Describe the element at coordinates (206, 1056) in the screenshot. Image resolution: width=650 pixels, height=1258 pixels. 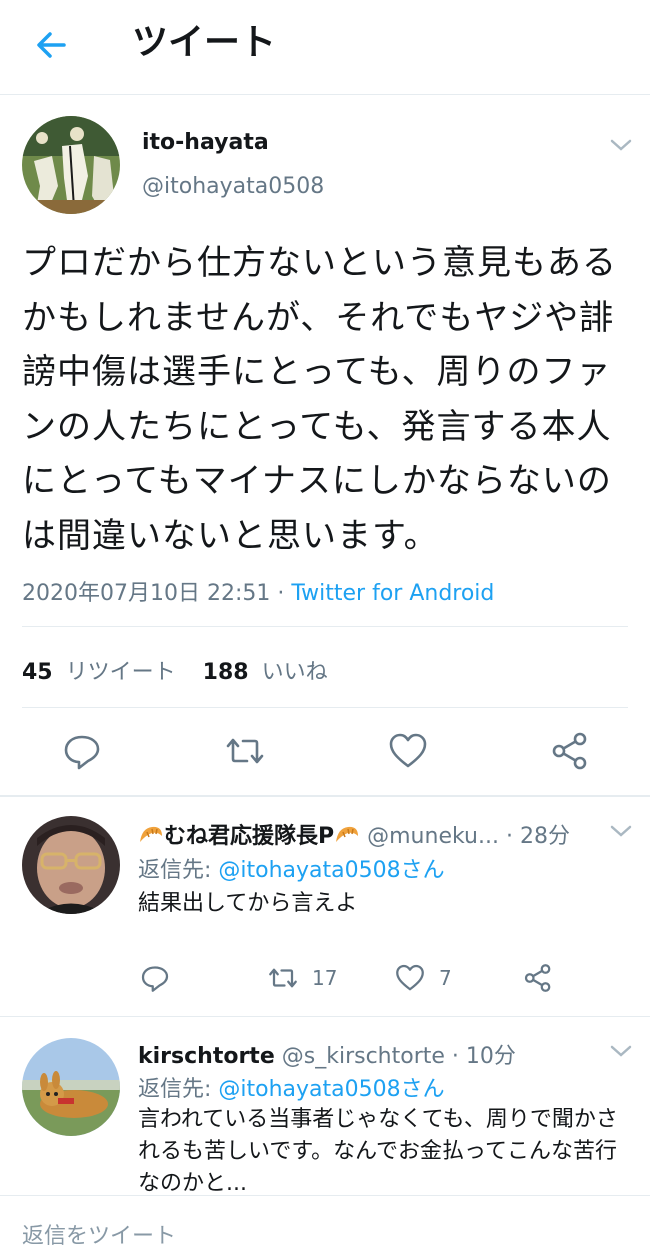
I see `reply-author-name: kirschtorte` at that location.